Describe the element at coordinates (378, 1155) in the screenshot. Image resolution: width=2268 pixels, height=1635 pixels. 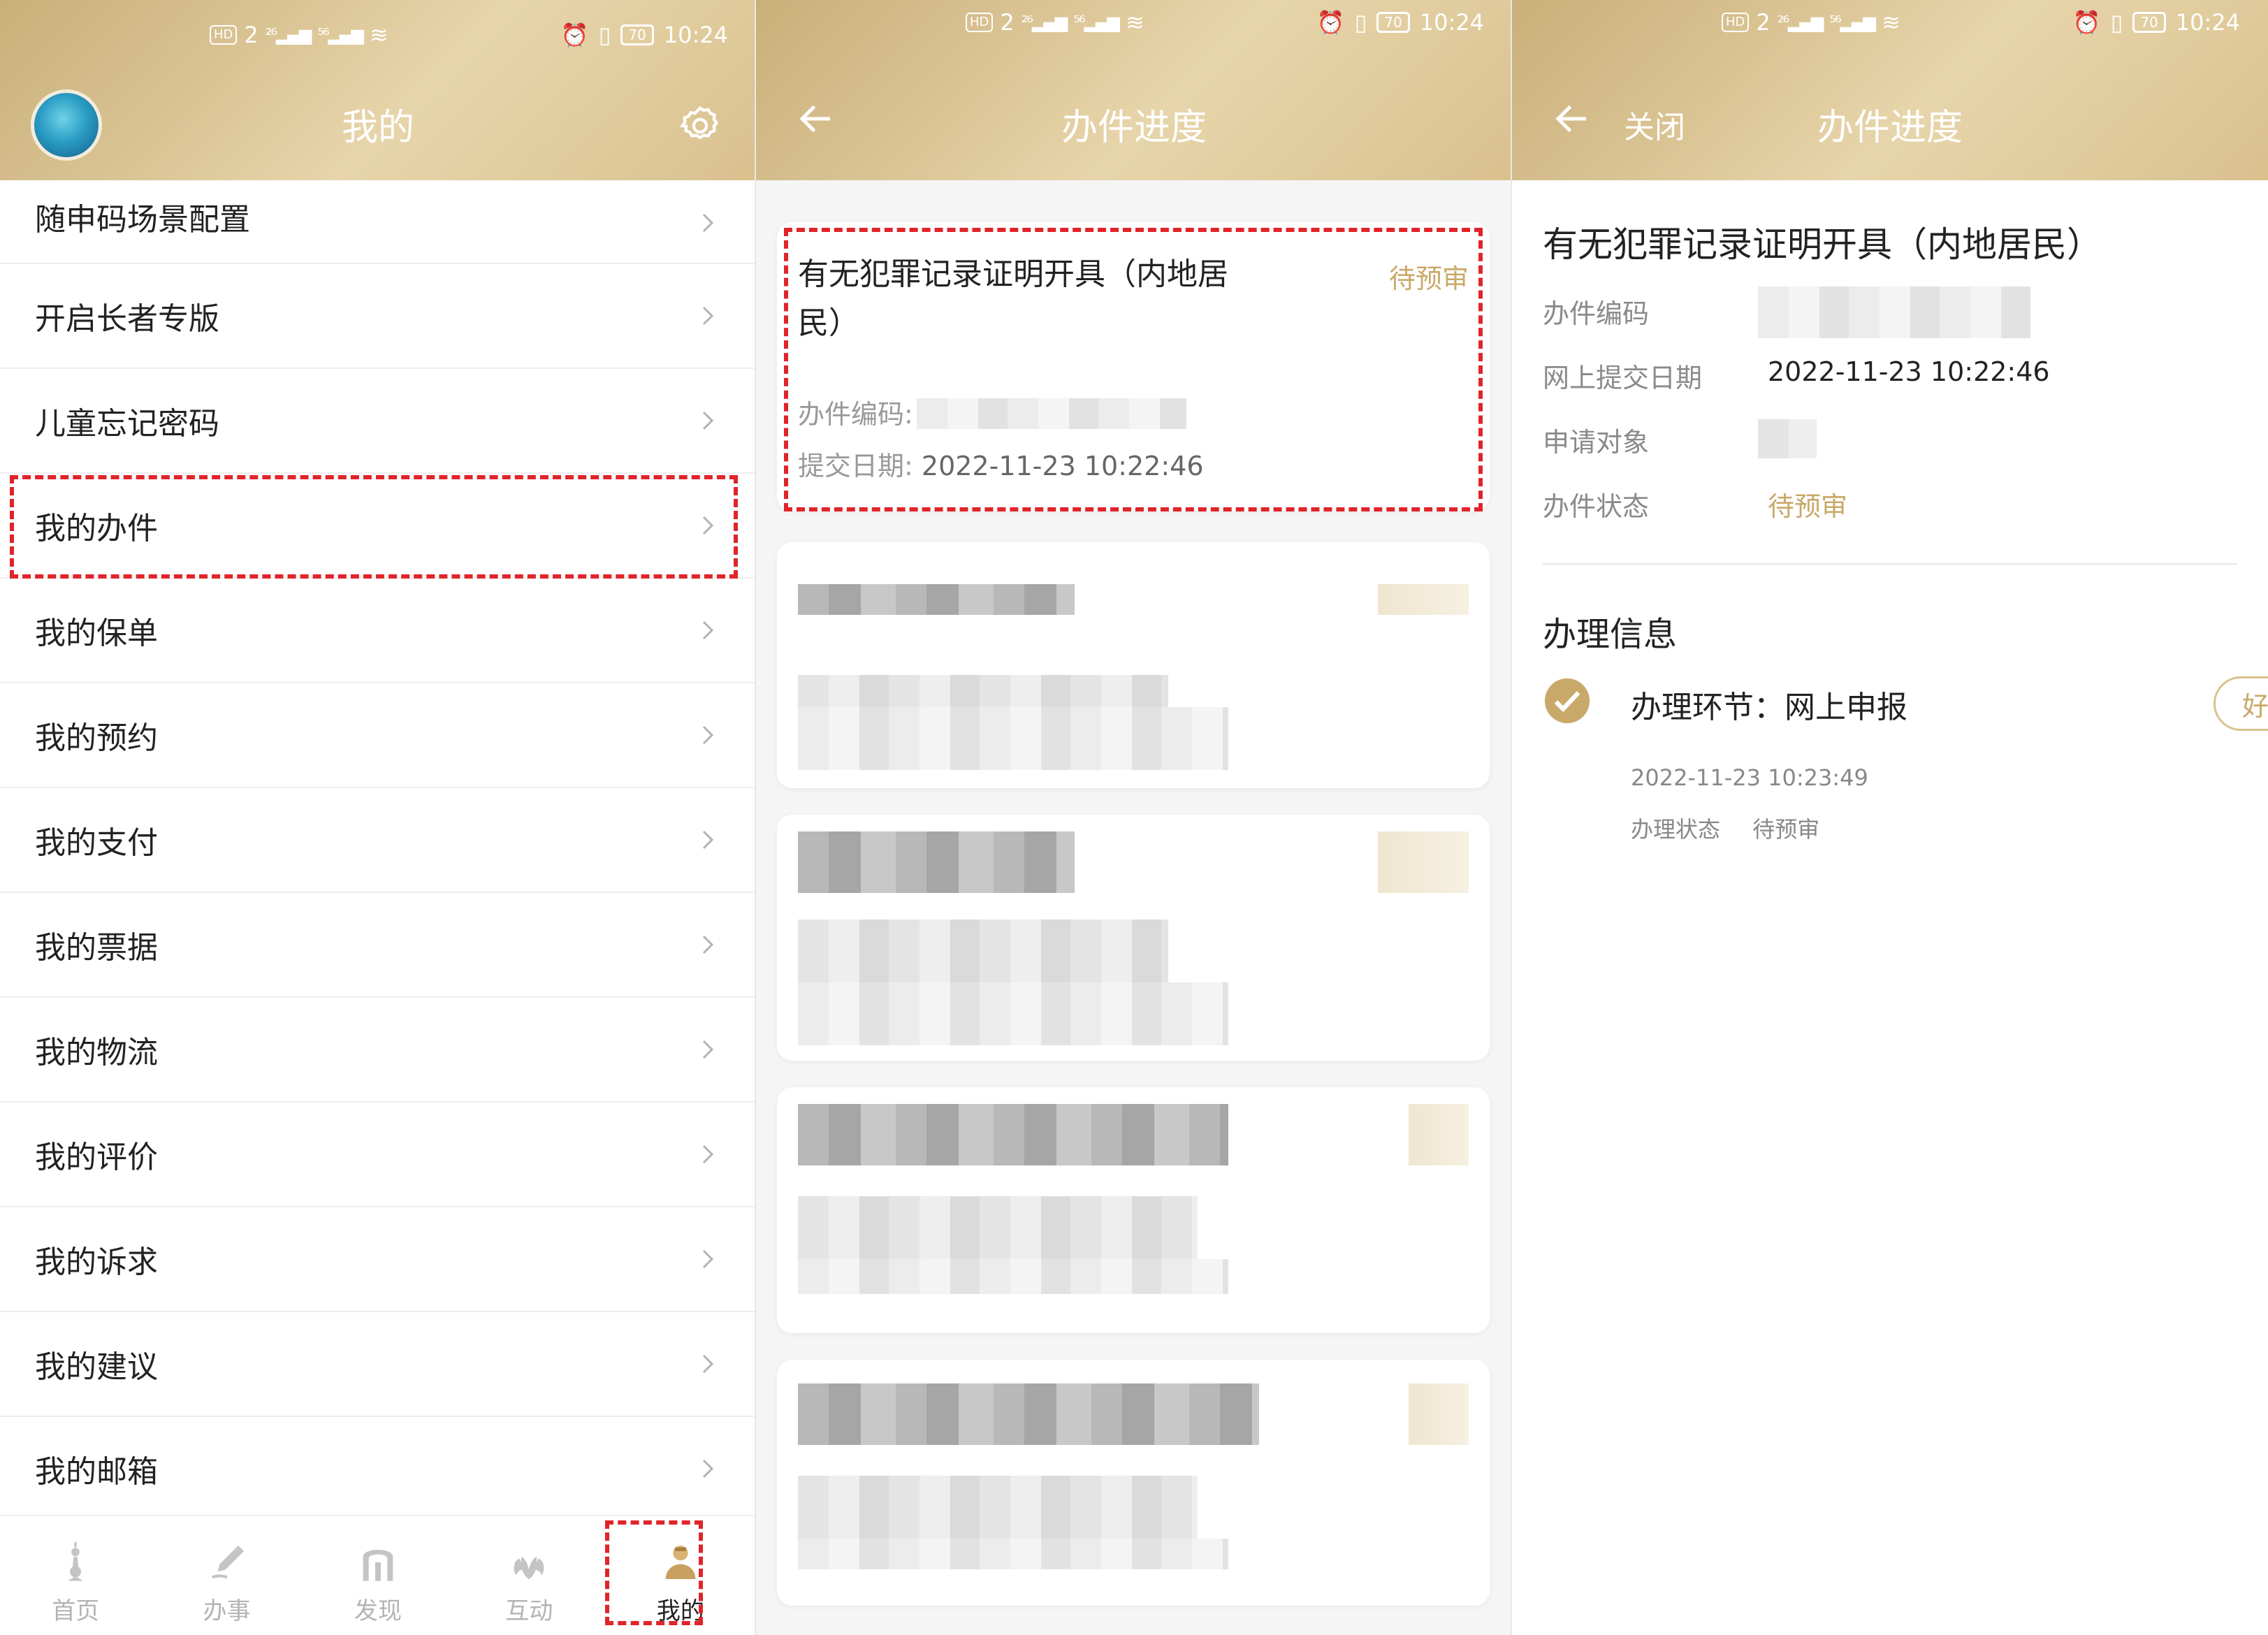
I see `menu-item-my-reviews: 我的评价` at that location.